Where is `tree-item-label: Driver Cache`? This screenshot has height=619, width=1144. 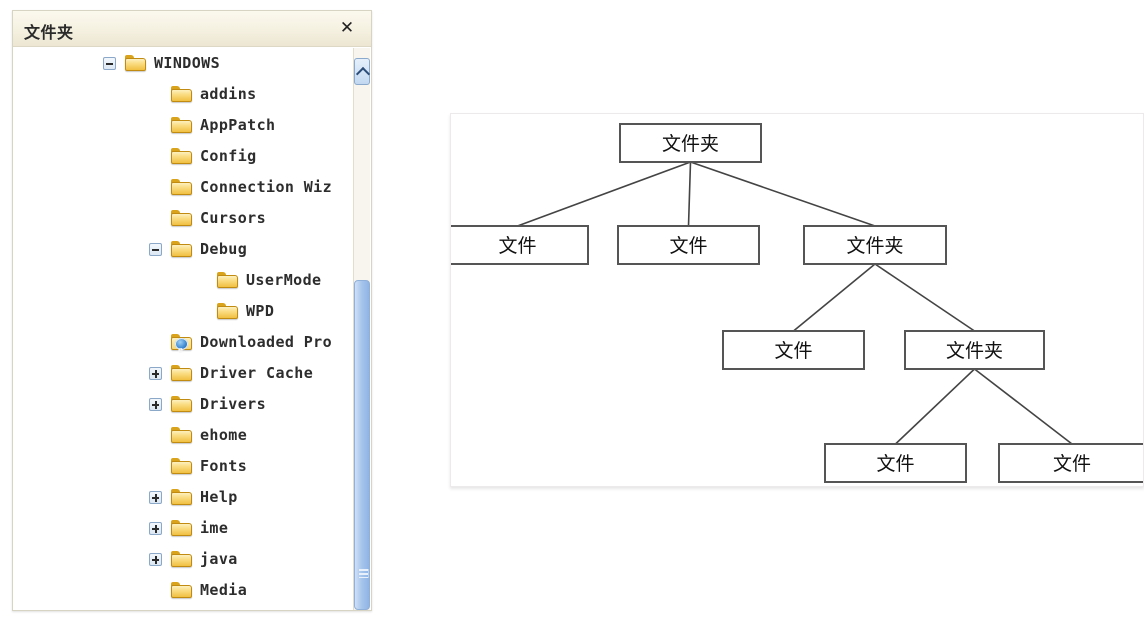
tree-item-label: Driver Cache is located at coordinates (257, 373).